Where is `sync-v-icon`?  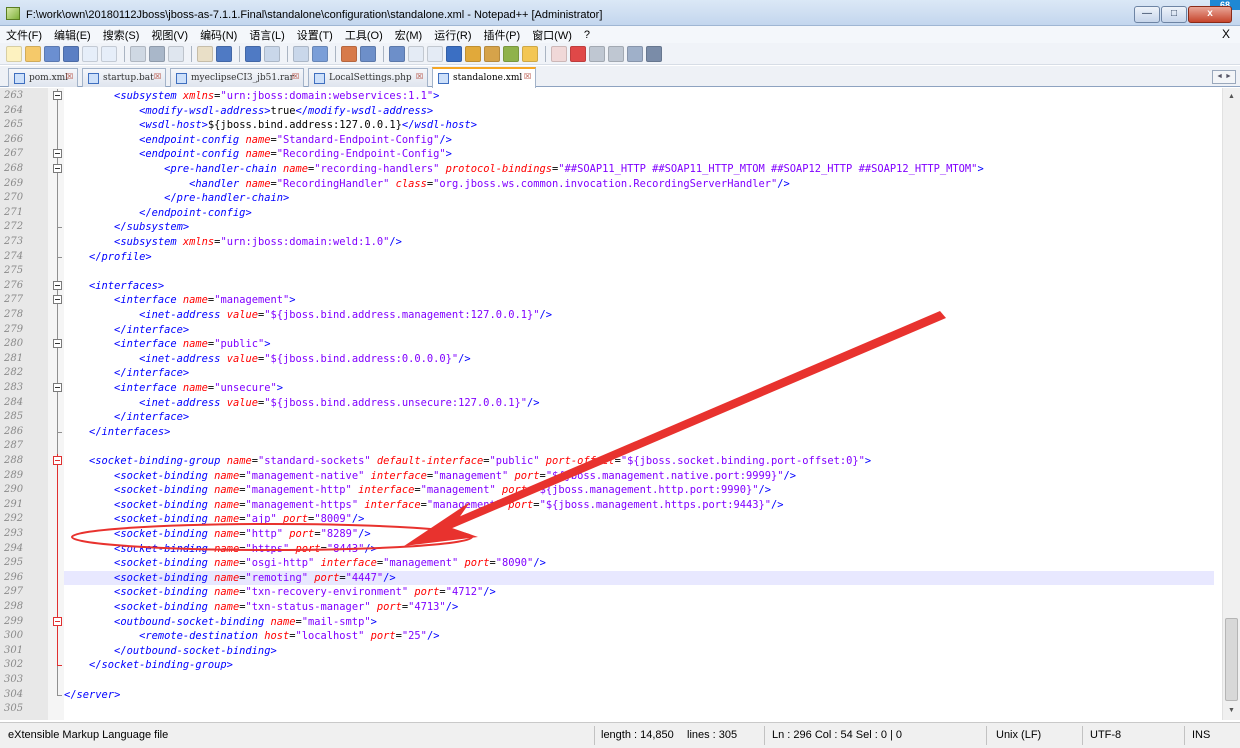 sync-v-icon is located at coordinates (368, 53).